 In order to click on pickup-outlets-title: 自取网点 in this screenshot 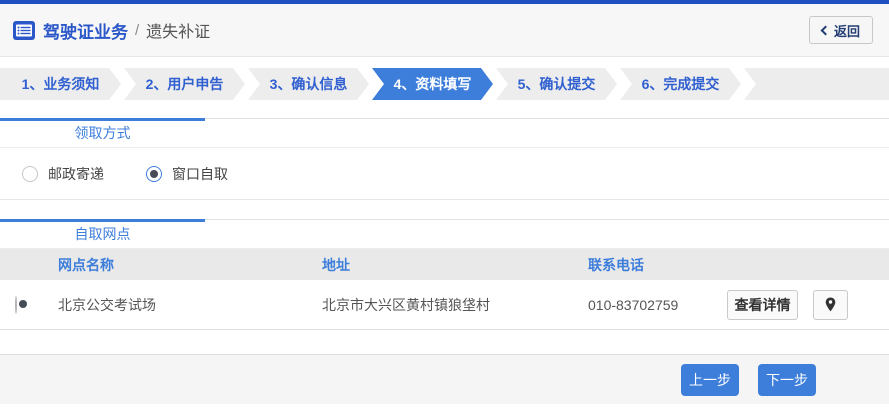, I will do `click(102, 234)`.